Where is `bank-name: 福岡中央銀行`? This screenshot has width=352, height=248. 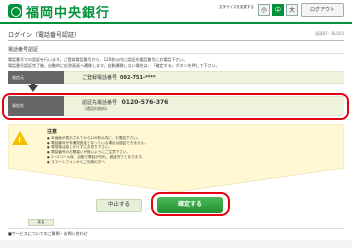
bank-name: 福岡中央銀行 is located at coordinates (68, 13).